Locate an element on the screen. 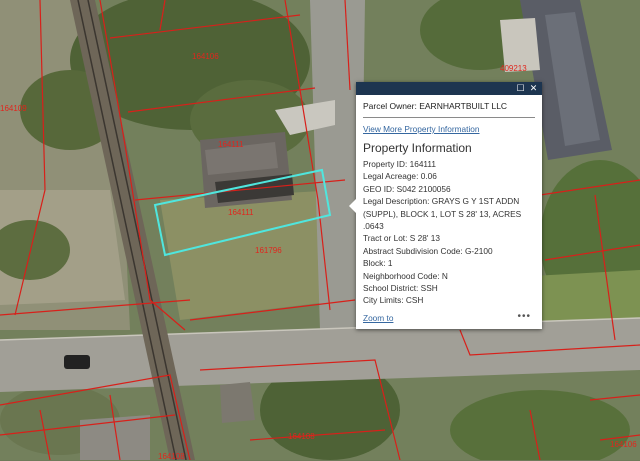  field-value: 0.06 is located at coordinates (428, 176).